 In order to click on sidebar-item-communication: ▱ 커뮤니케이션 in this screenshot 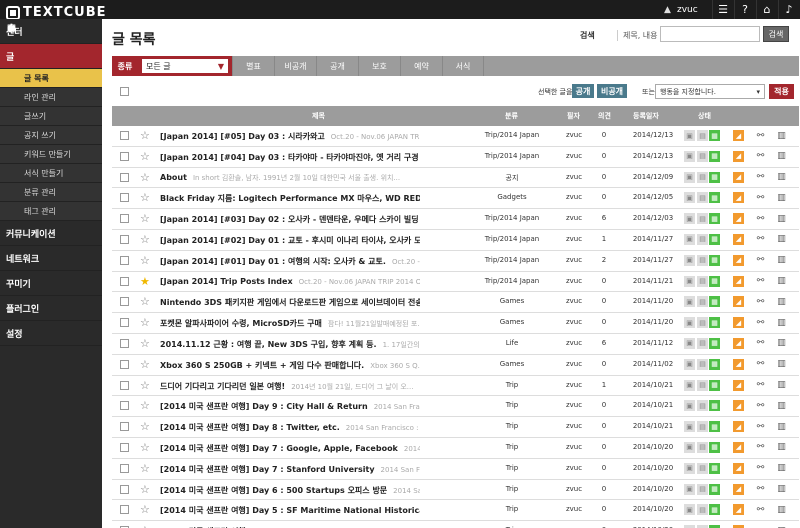, I will do `click(51, 134)`.